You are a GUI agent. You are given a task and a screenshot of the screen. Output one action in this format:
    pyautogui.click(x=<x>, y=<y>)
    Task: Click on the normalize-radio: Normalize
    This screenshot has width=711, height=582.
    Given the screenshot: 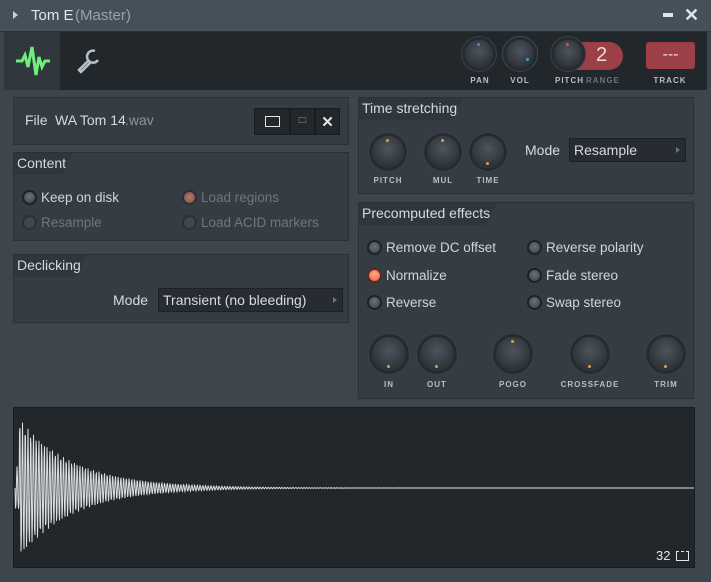 What is the action you would take?
    pyautogui.click(x=407, y=275)
    